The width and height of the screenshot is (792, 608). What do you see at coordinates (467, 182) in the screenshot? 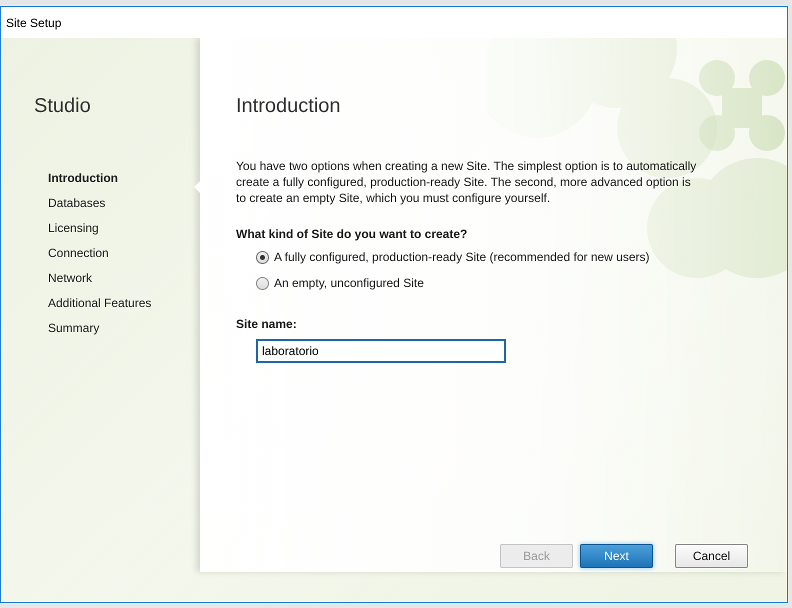
I see `description-text: You have two options when creating a new Site. The simplest option is to automatically create a fully configured, production-ready Site. The second, more advanced option is to create an empty Site, which you must configure yourself.` at bounding box center [467, 182].